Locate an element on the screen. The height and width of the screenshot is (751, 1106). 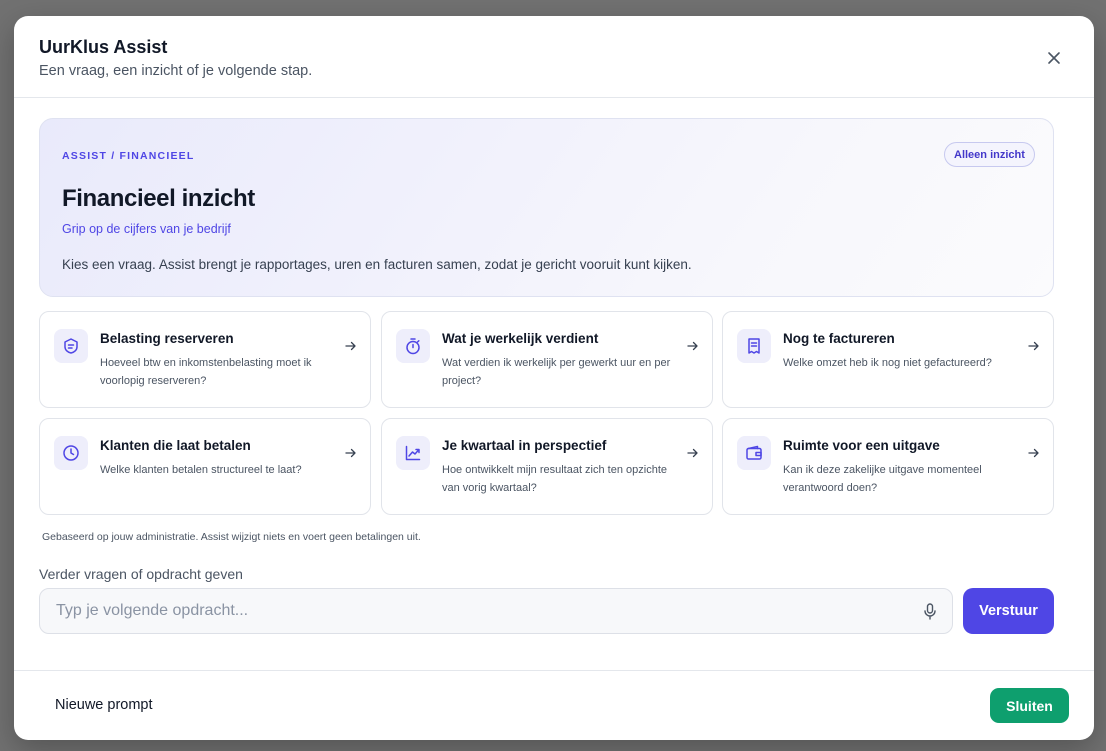
close-icon is located at coordinates (1054, 58).